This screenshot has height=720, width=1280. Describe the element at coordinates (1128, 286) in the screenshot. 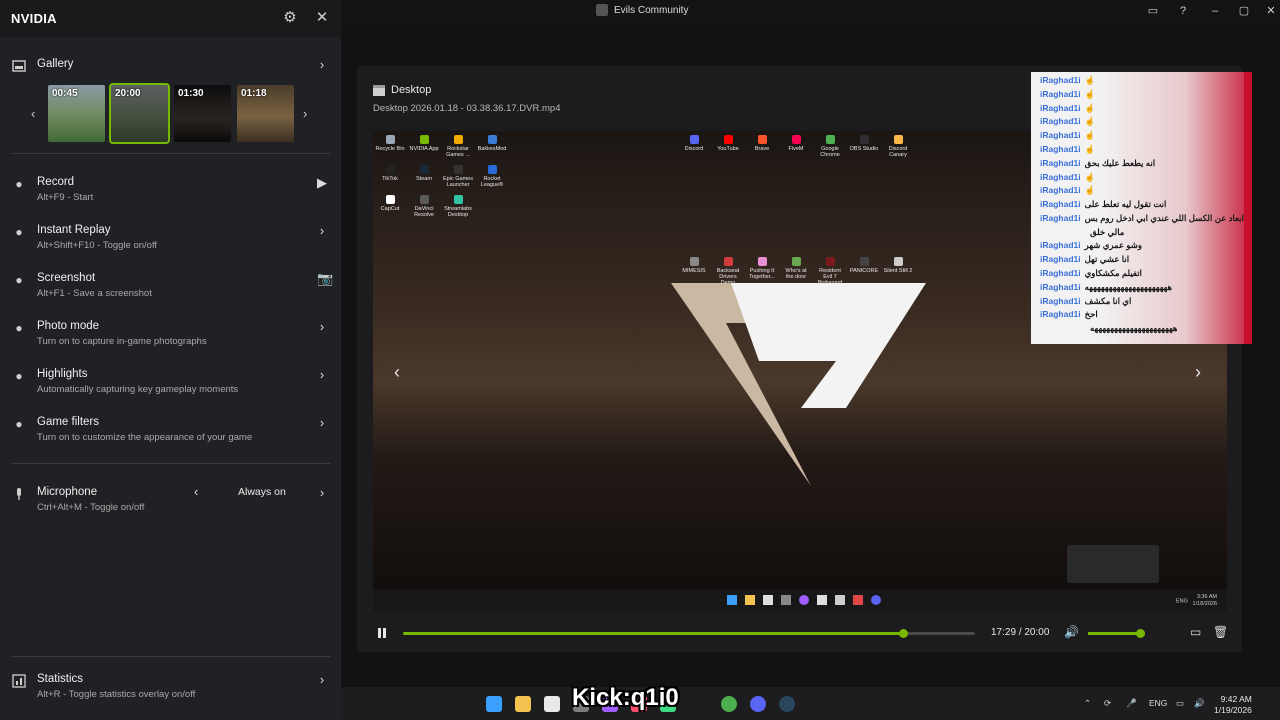

I see `chat-text: هههههههههههههههههههههه` at that location.